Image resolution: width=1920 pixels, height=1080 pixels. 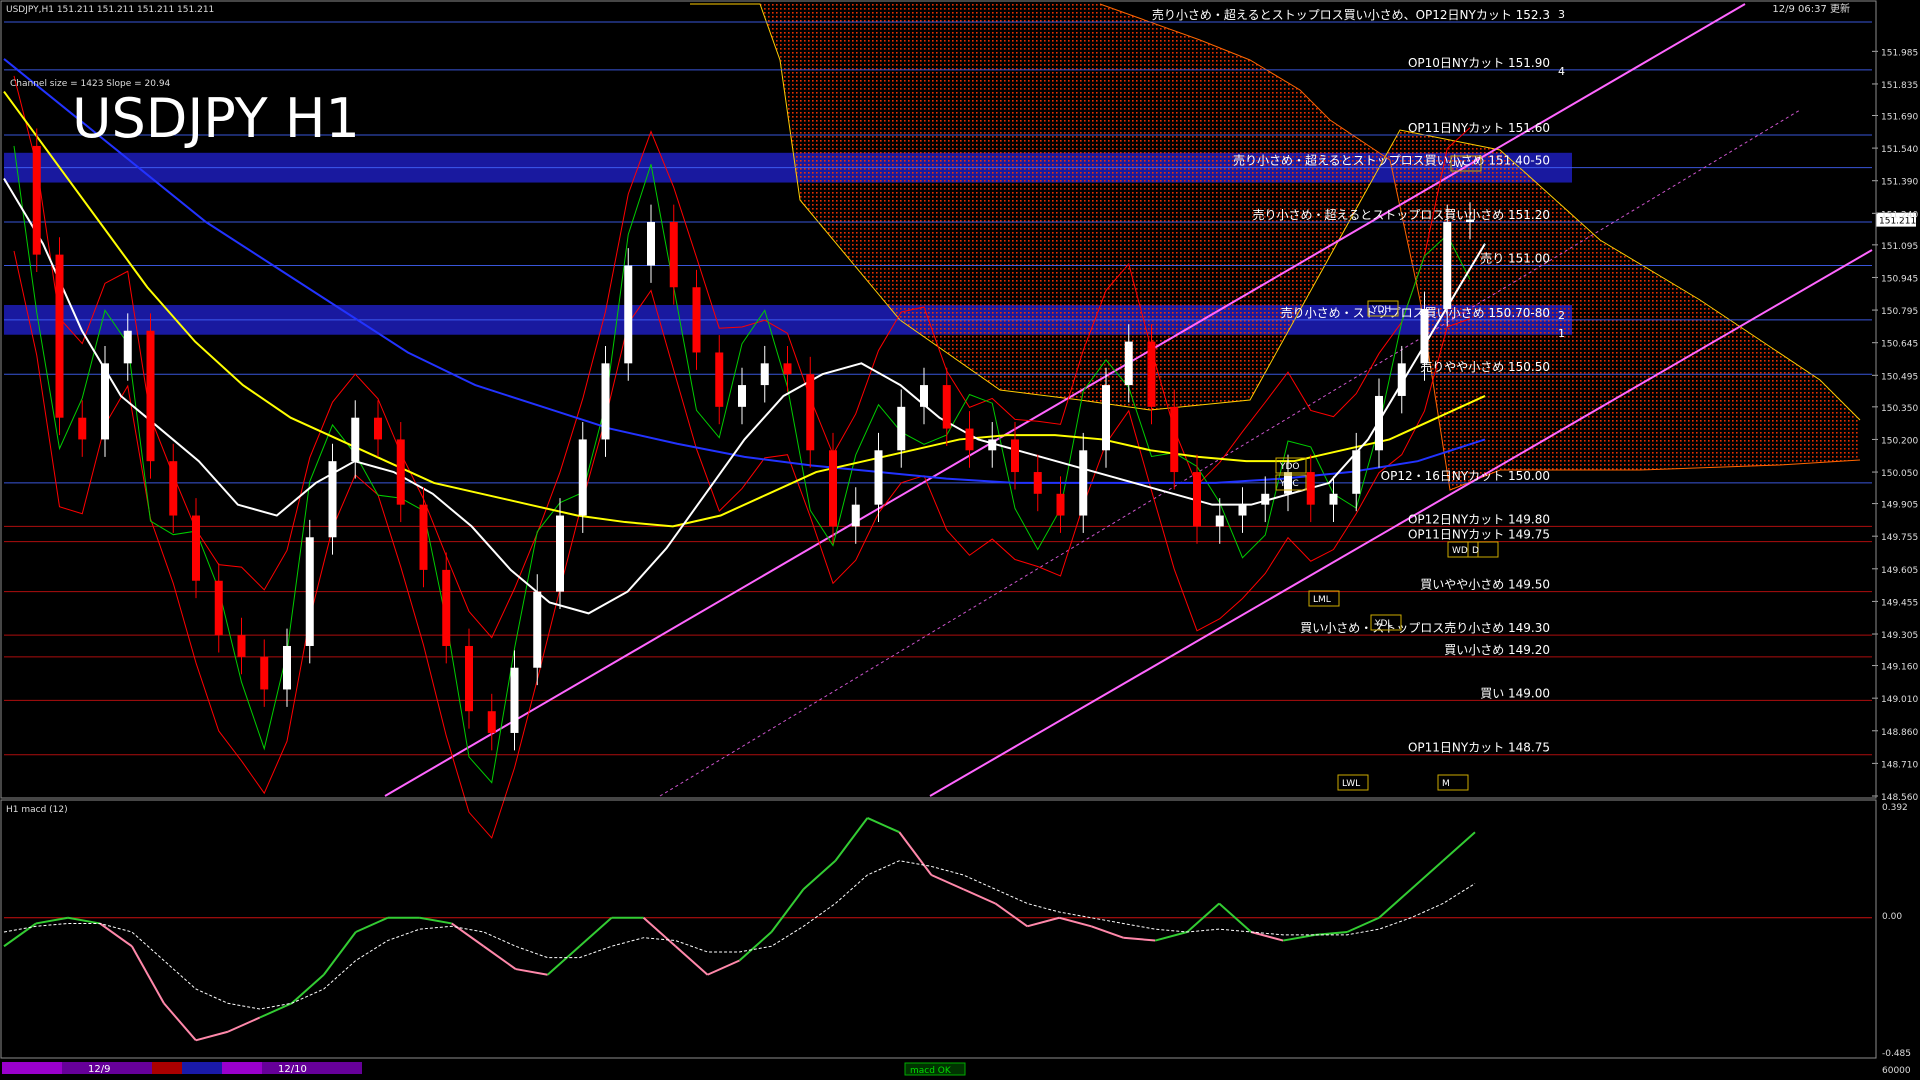 I want to click on fib-label-1: 2, so click(x=1561, y=315).